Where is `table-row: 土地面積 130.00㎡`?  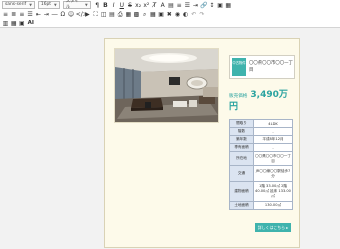
table-row: 土地面積 130.00㎡ is located at coordinates (261, 205).